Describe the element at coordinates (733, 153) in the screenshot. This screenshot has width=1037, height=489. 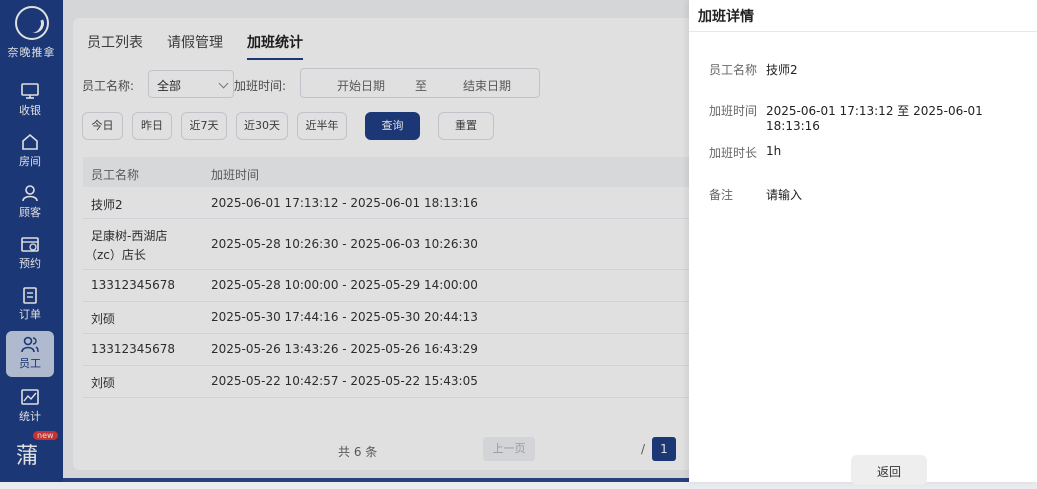
I see `detail-label-duration: 加班时长` at that location.